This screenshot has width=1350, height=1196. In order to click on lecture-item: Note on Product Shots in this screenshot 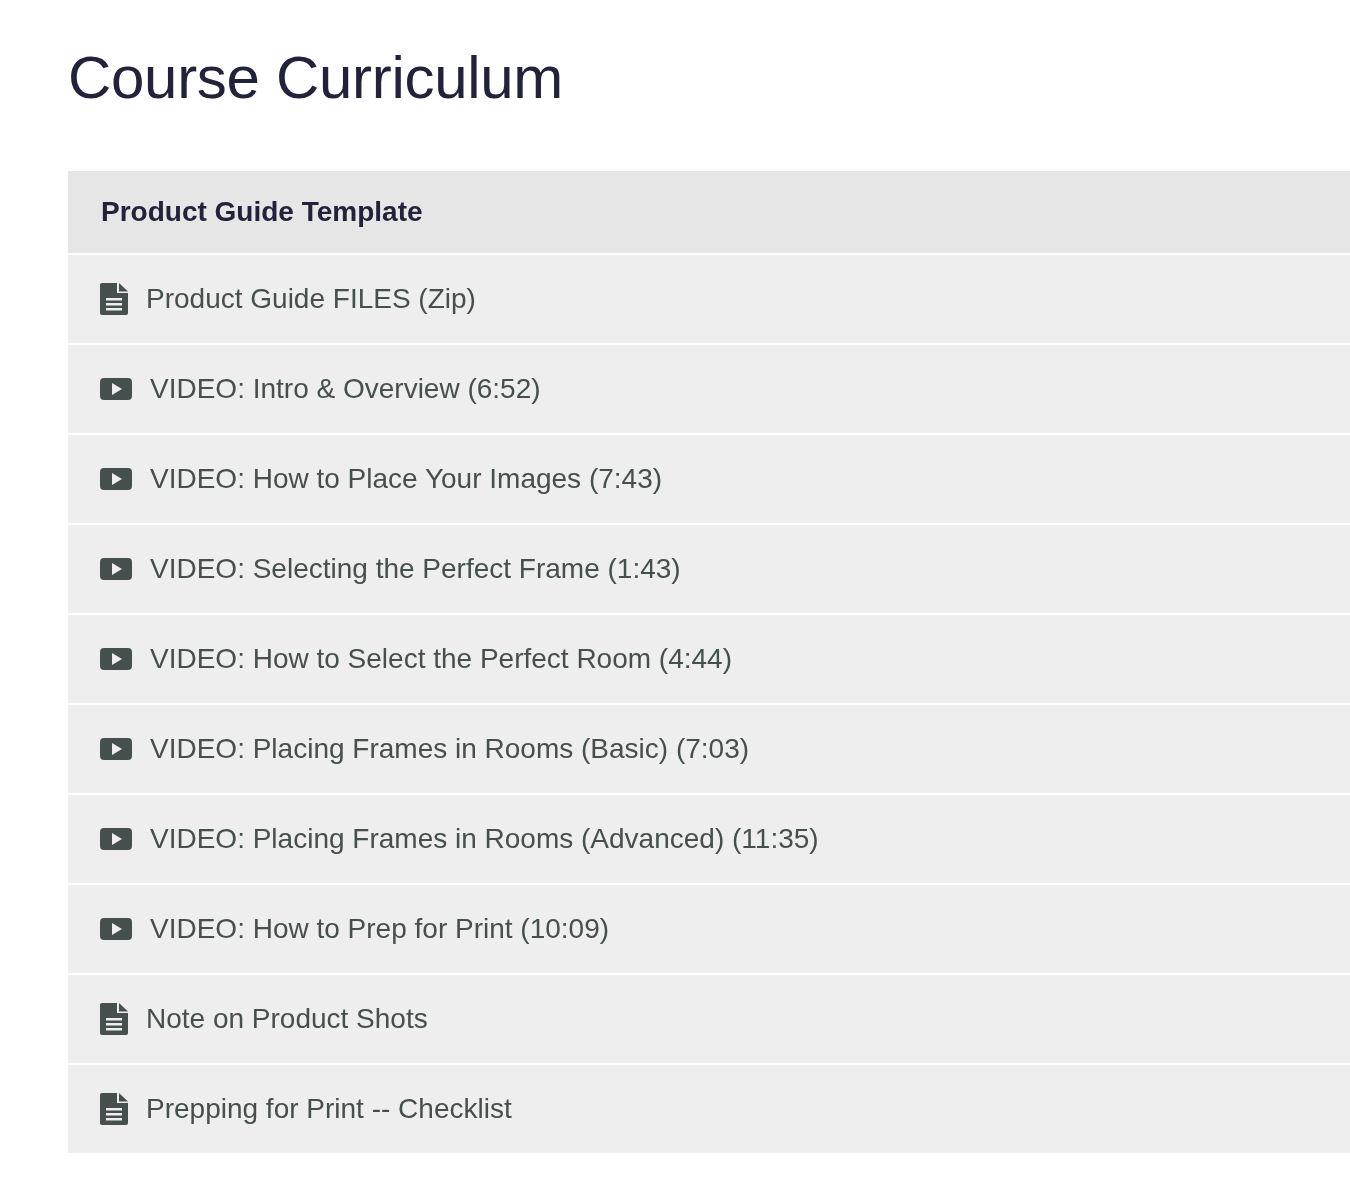, I will do `click(709, 1019)`.